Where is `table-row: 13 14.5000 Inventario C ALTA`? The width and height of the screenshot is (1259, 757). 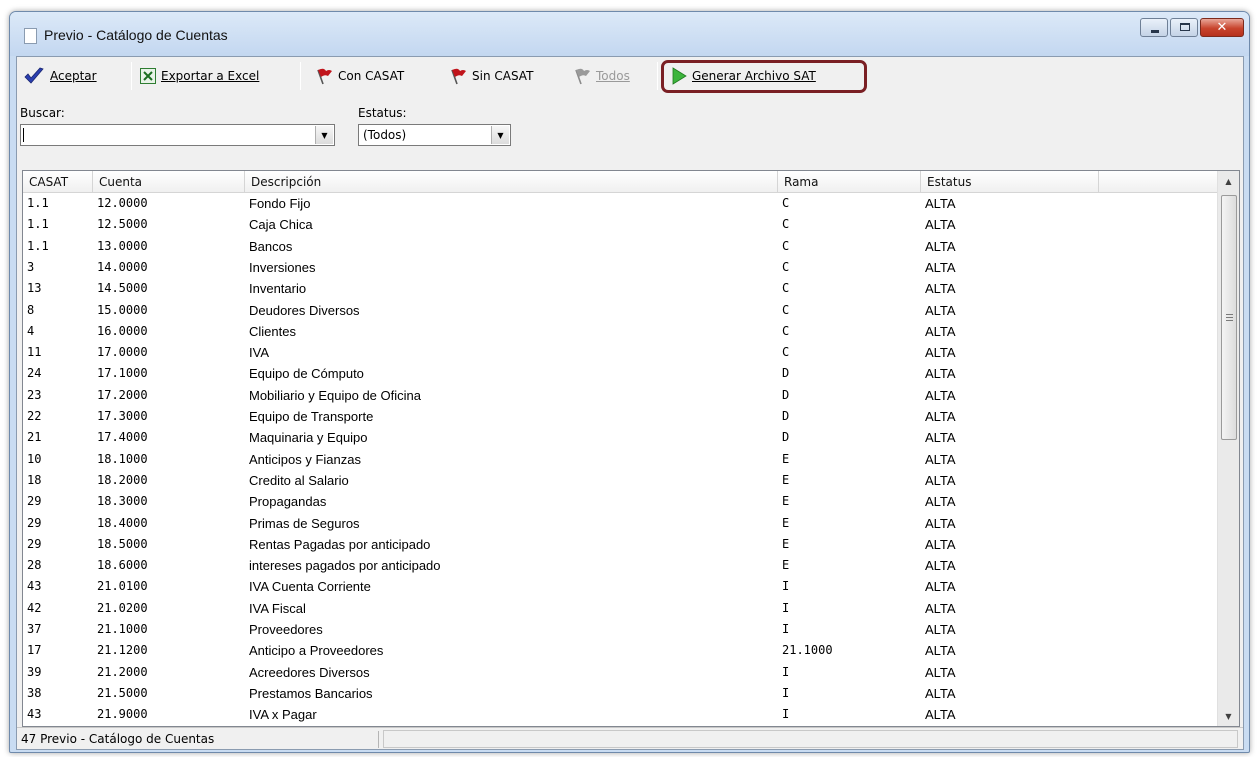 table-row: 13 14.5000 Inventario C ALTA is located at coordinates (620, 288).